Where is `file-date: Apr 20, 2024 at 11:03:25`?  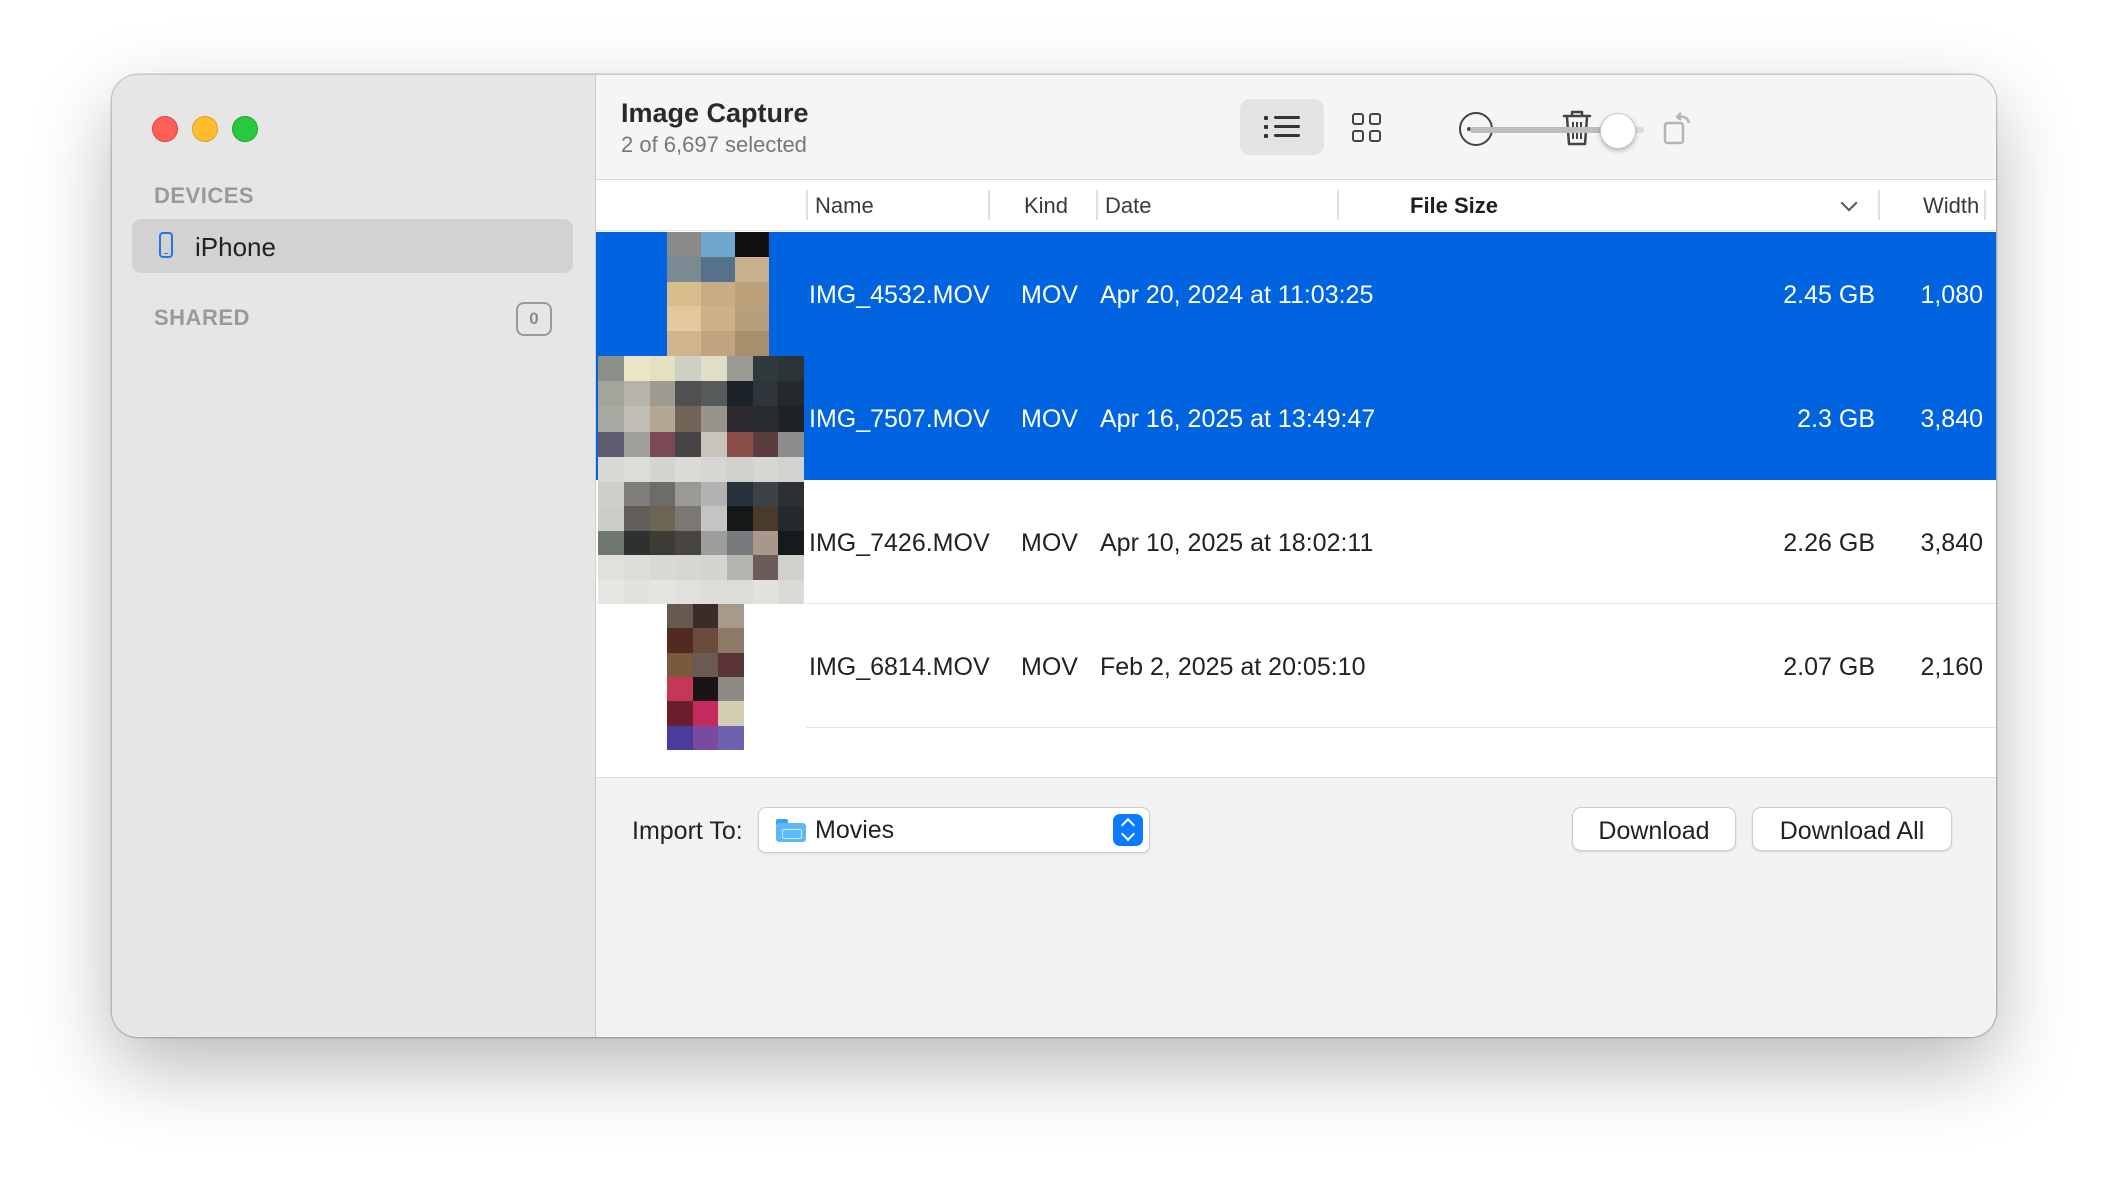
file-date: Apr 20, 2024 at 11:03:25 is located at coordinates (1237, 295).